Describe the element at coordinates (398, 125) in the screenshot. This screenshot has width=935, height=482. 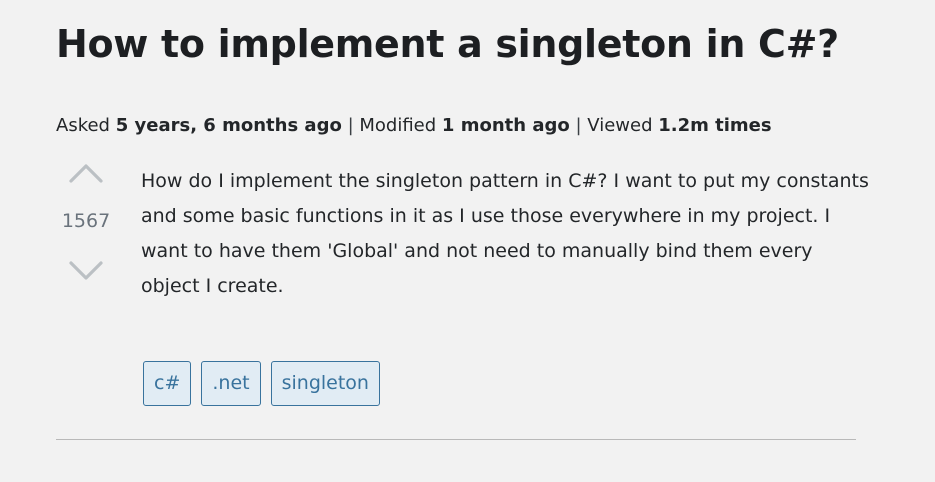
I see `modified-label: Modified` at that location.